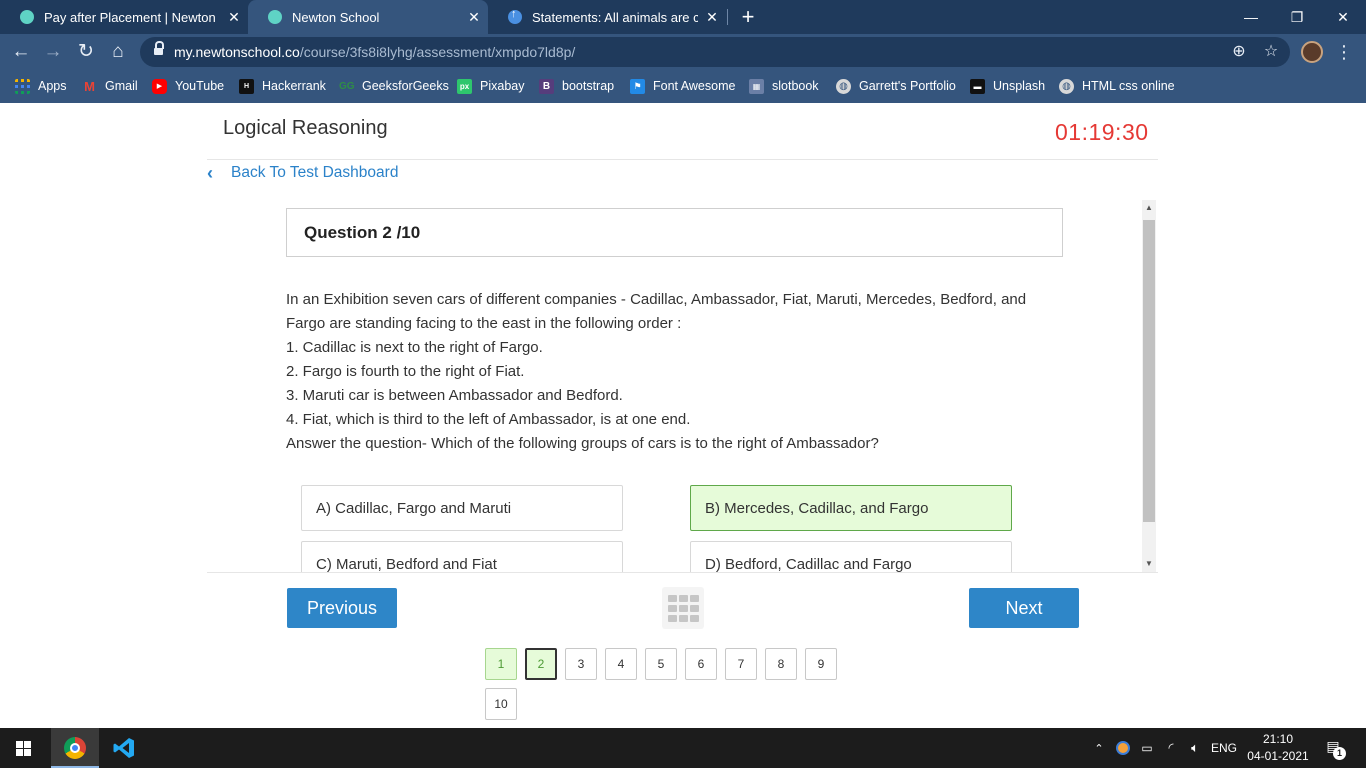 This screenshot has width=1366, height=768. What do you see at coordinates (53, 52) in the screenshot?
I see `forward-arrow-icon: →` at bounding box center [53, 52].